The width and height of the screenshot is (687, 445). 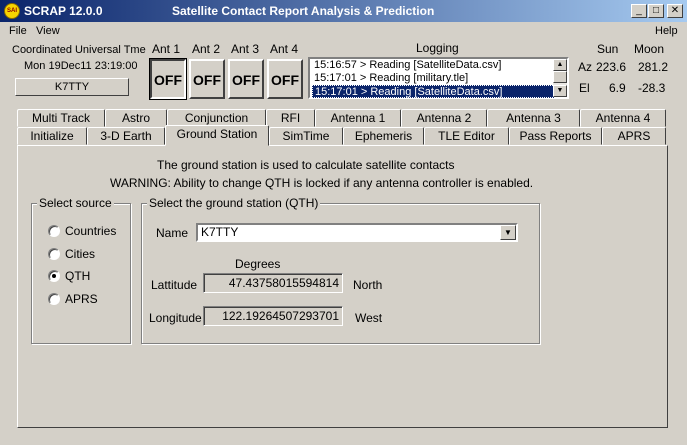 I want to click on callsign-button: K7TTY, so click(x=72, y=87).